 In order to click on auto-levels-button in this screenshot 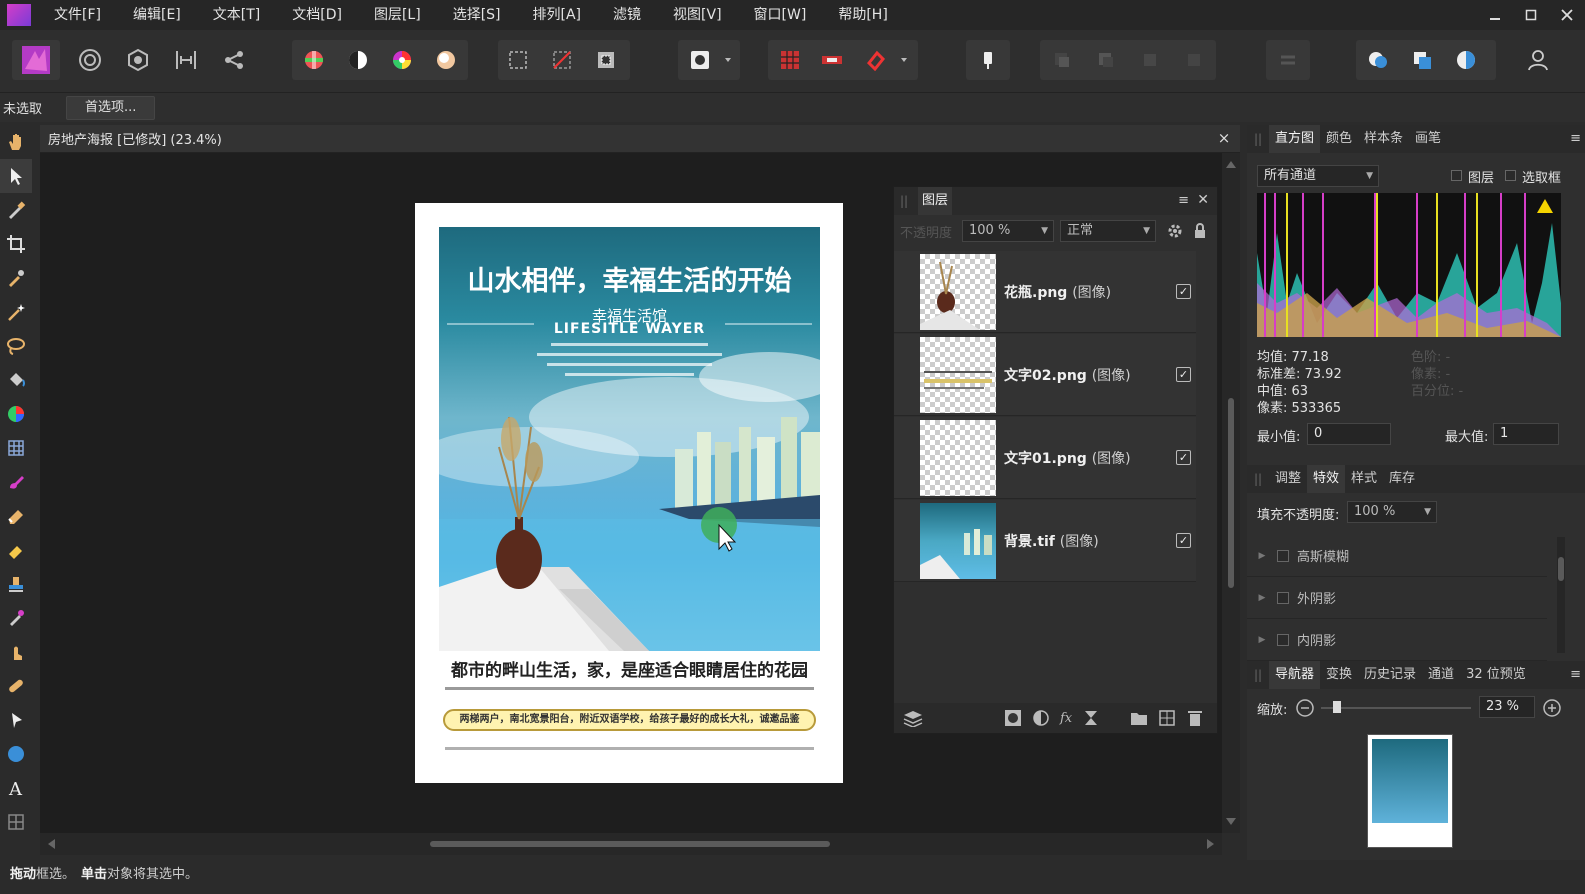, I will do `click(314, 60)`.